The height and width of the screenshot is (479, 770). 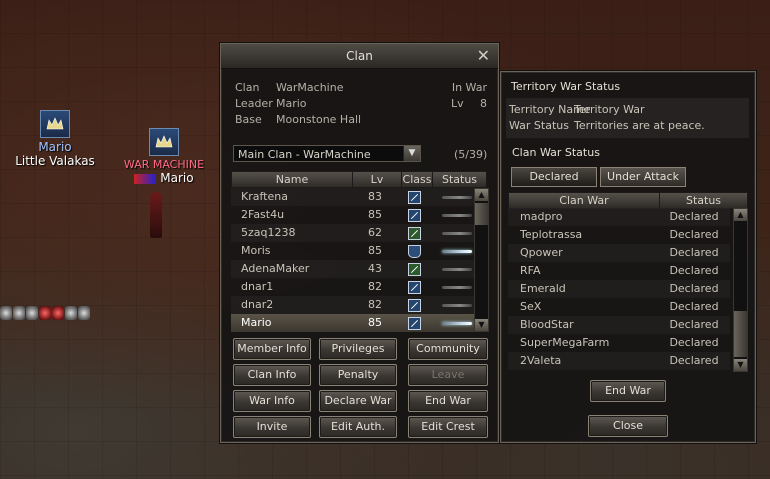 What do you see at coordinates (619, 343) in the screenshot?
I see `war-row: SuperMegaFarm Declared` at bounding box center [619, 343].